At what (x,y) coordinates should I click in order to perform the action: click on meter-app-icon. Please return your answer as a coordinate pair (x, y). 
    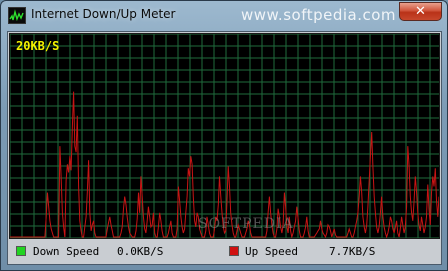
    Looking at the image, I should click on (17, 15).